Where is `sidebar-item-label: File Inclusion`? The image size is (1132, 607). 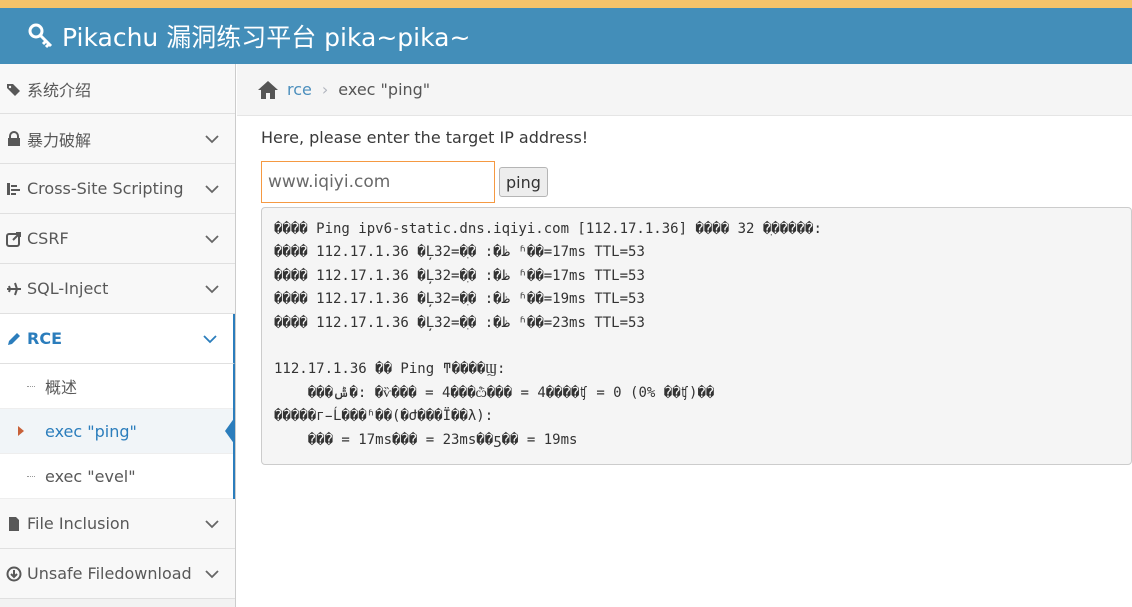
sidebar-item-label: File Inclusion is located at coordinates (78, 523).